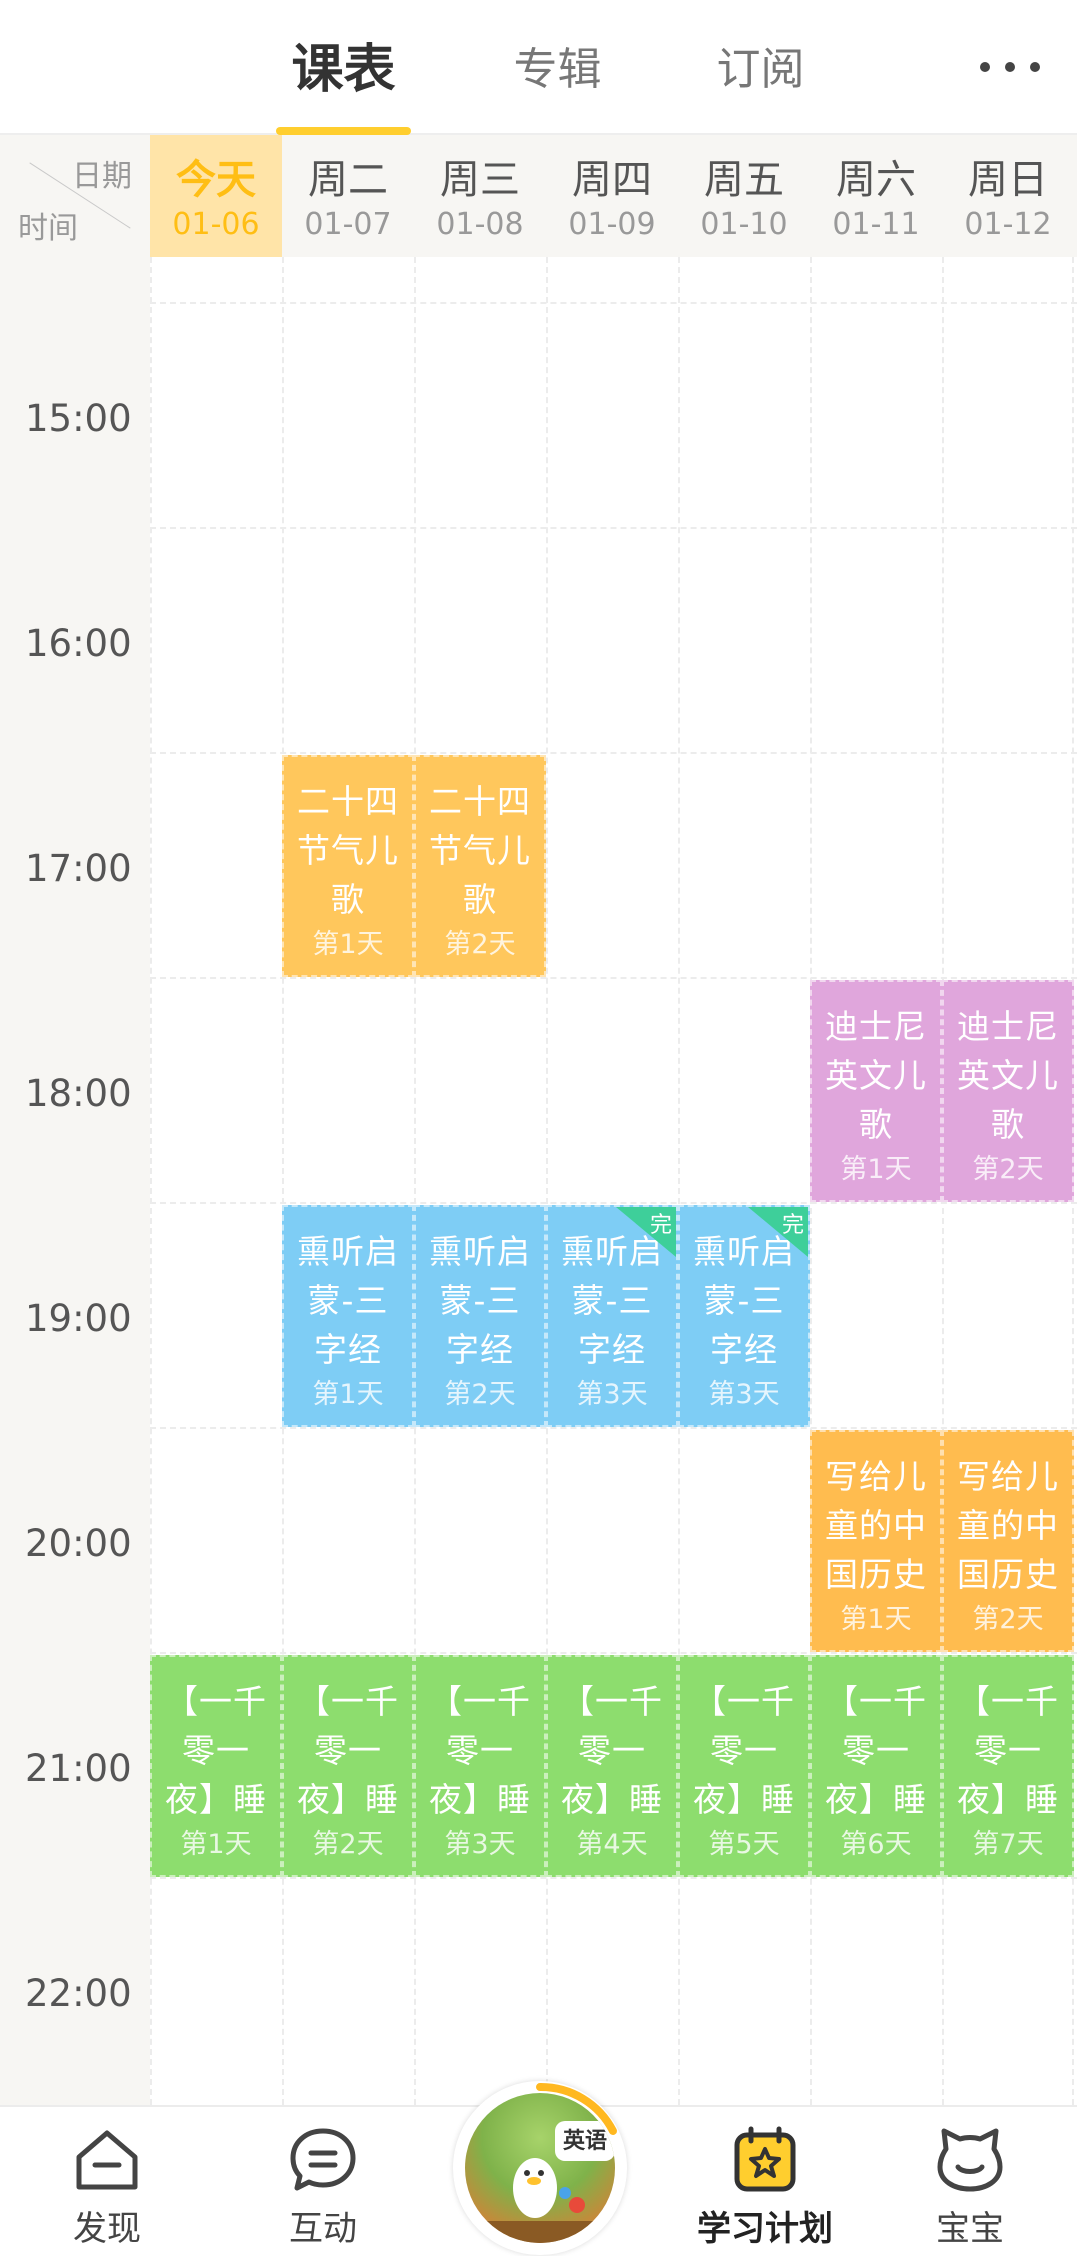  Describe the element at coordinates (348, 850) in the screenshot. I see `course-title: 二十四节气儿歌` at that location.